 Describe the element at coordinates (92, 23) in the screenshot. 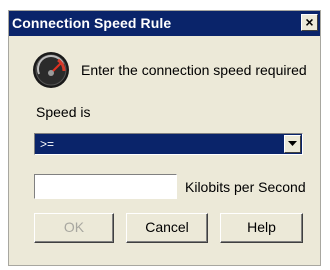

I see `dialog-title: Connection Speed Rule` at that location.